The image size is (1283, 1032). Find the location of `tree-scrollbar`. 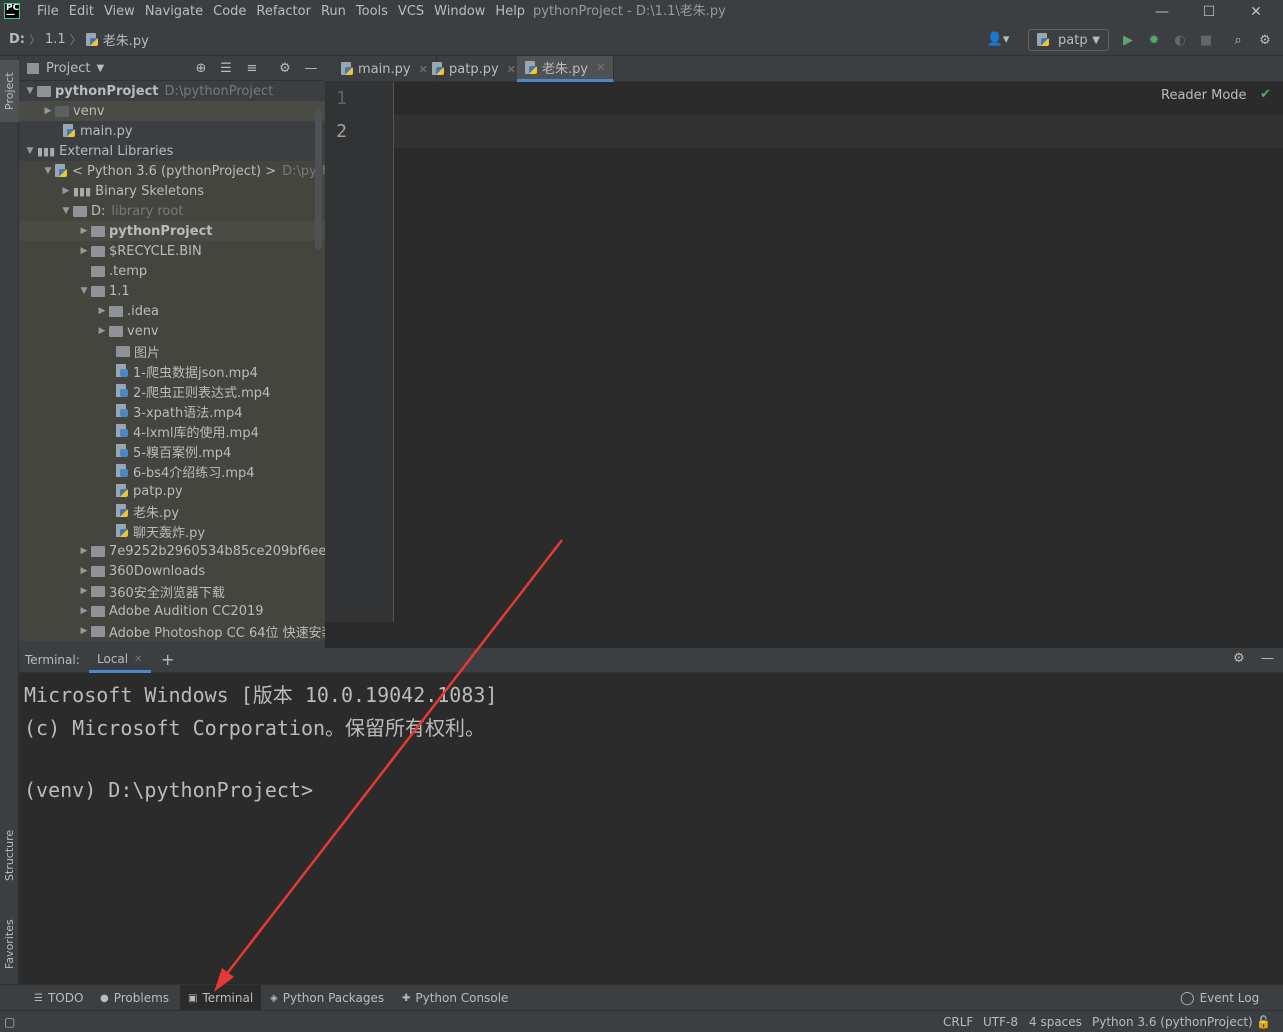

tree-scrollbar is located at coordinates (318, 179).